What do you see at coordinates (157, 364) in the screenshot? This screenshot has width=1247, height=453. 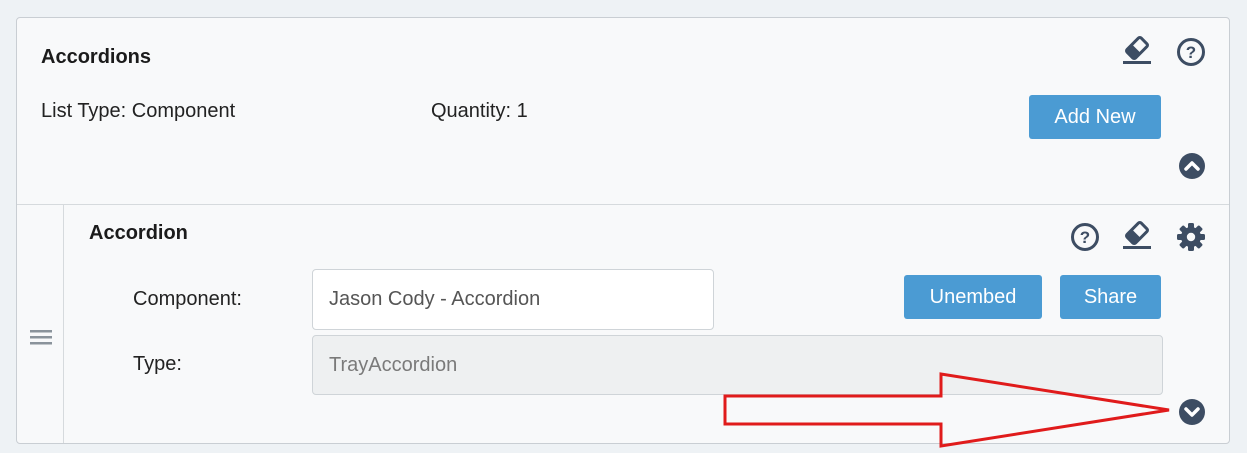 I see `type-label: Type:` at bounding box center [157, 364].